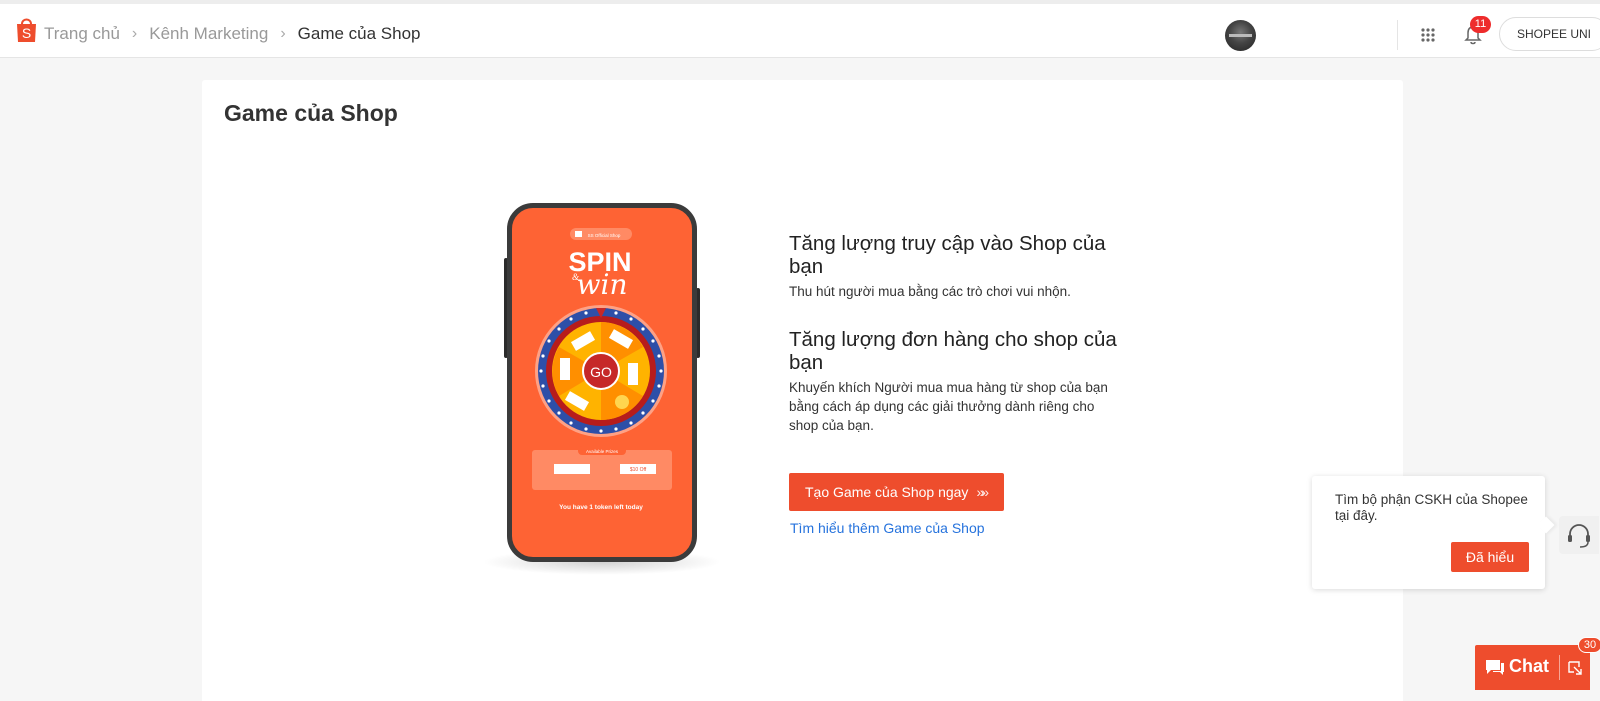  Describe the element at coordinates (359, 33) in the screenshot. I see `breadcrumb-current: Game của Shop` at that location.